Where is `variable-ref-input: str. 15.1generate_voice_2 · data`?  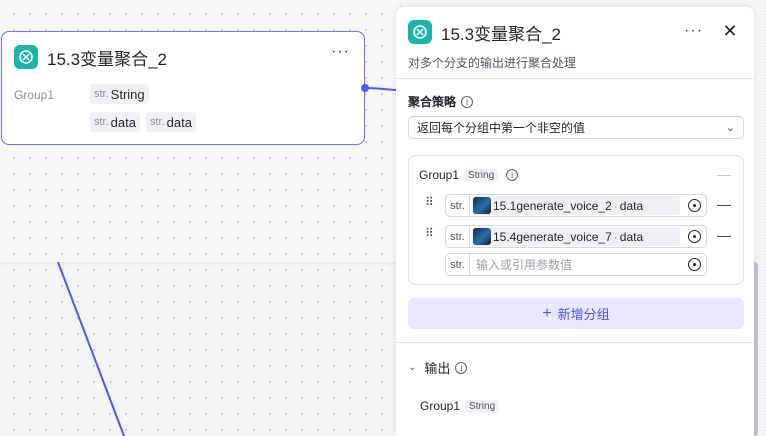
variable-ref-input: str. 15.1generate_voice_2 · data is located at coordinates (576, 205).